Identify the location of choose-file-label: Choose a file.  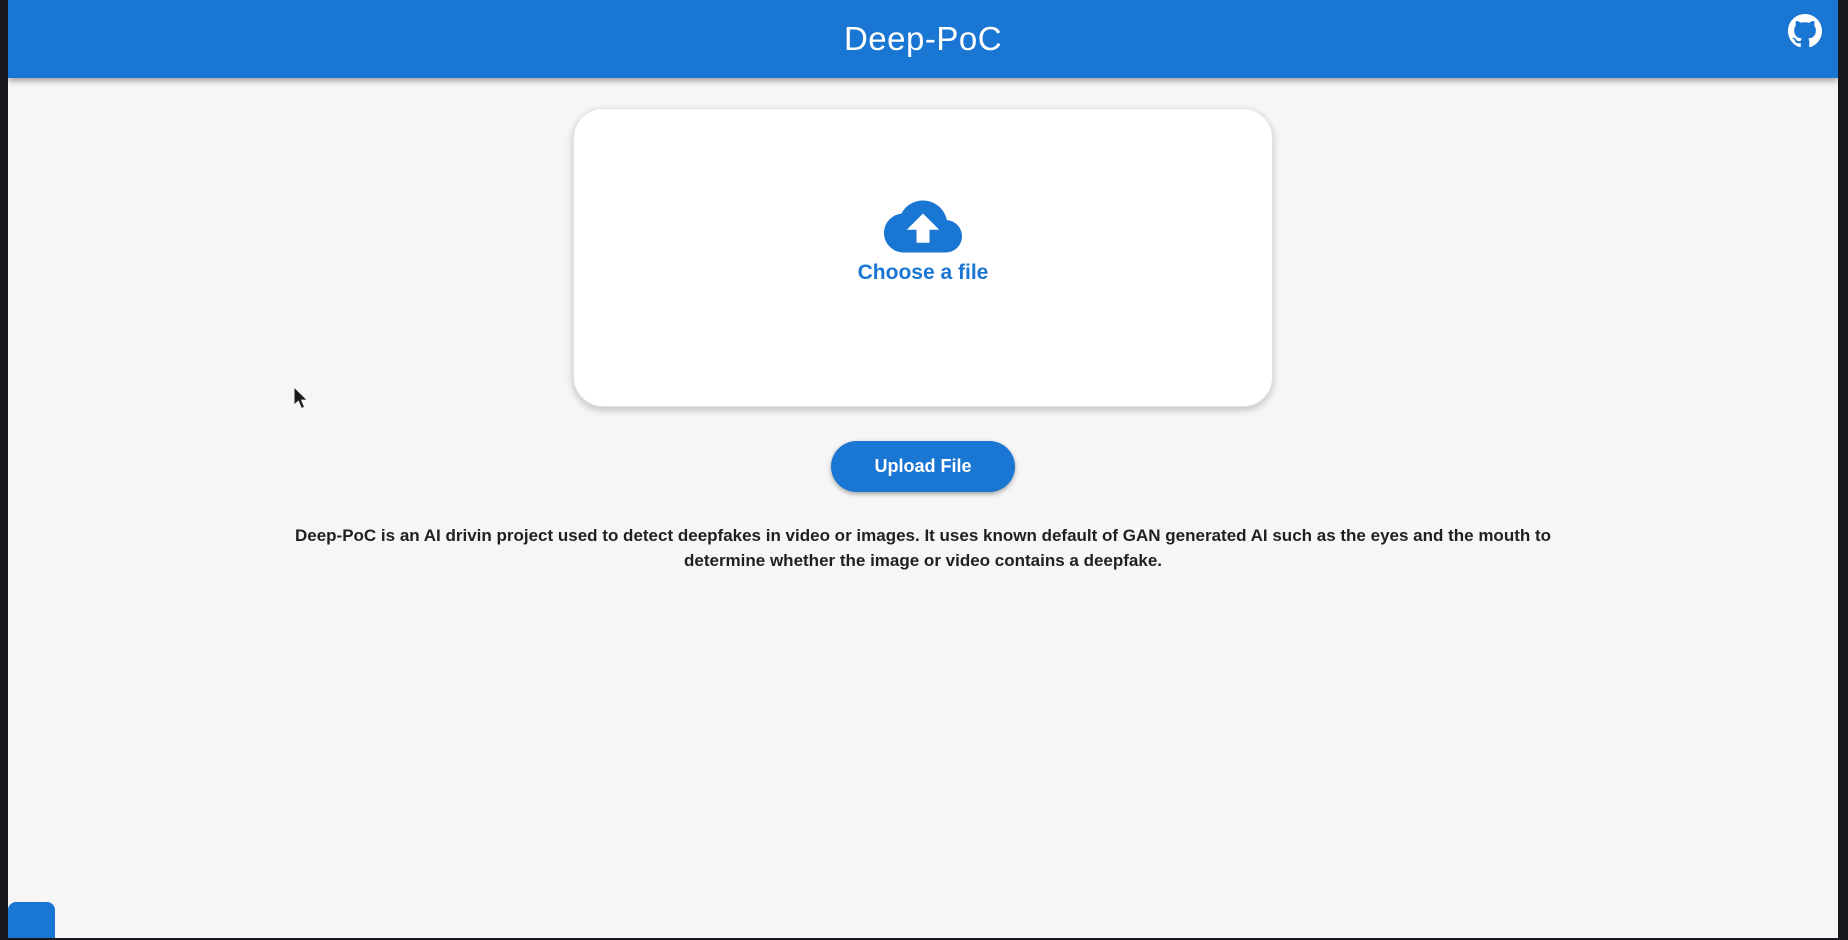
(923, 272).